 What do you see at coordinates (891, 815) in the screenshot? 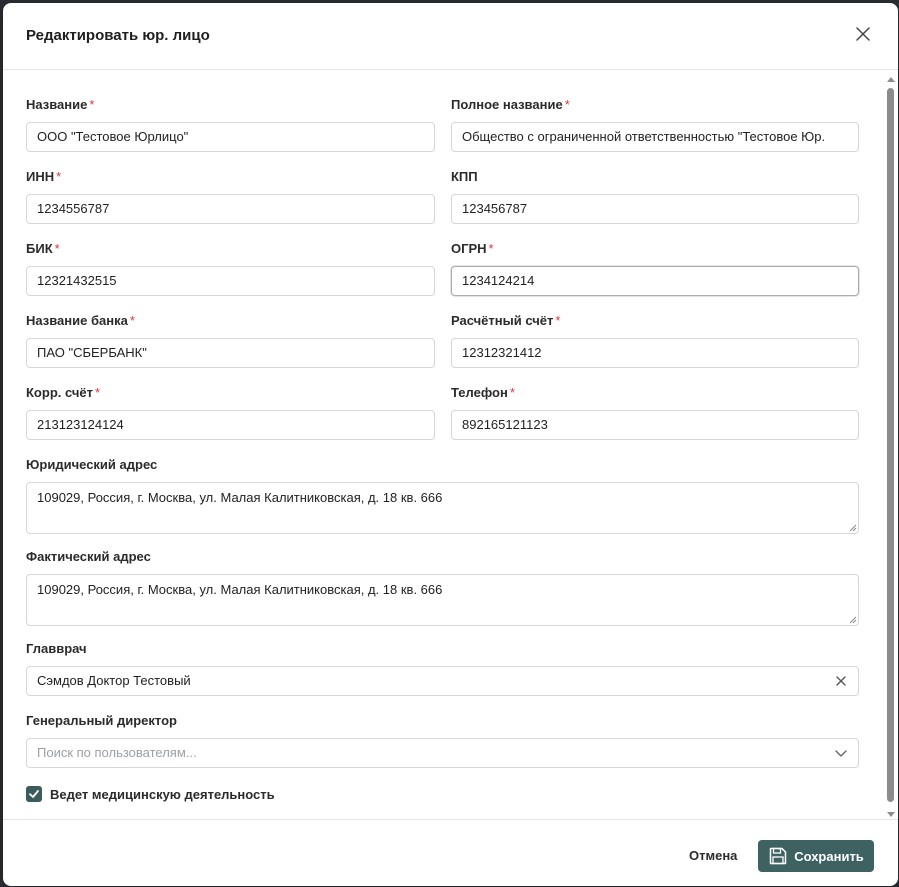
I see `scroll-down-arrow-icon` at bounding box center [891, 815].